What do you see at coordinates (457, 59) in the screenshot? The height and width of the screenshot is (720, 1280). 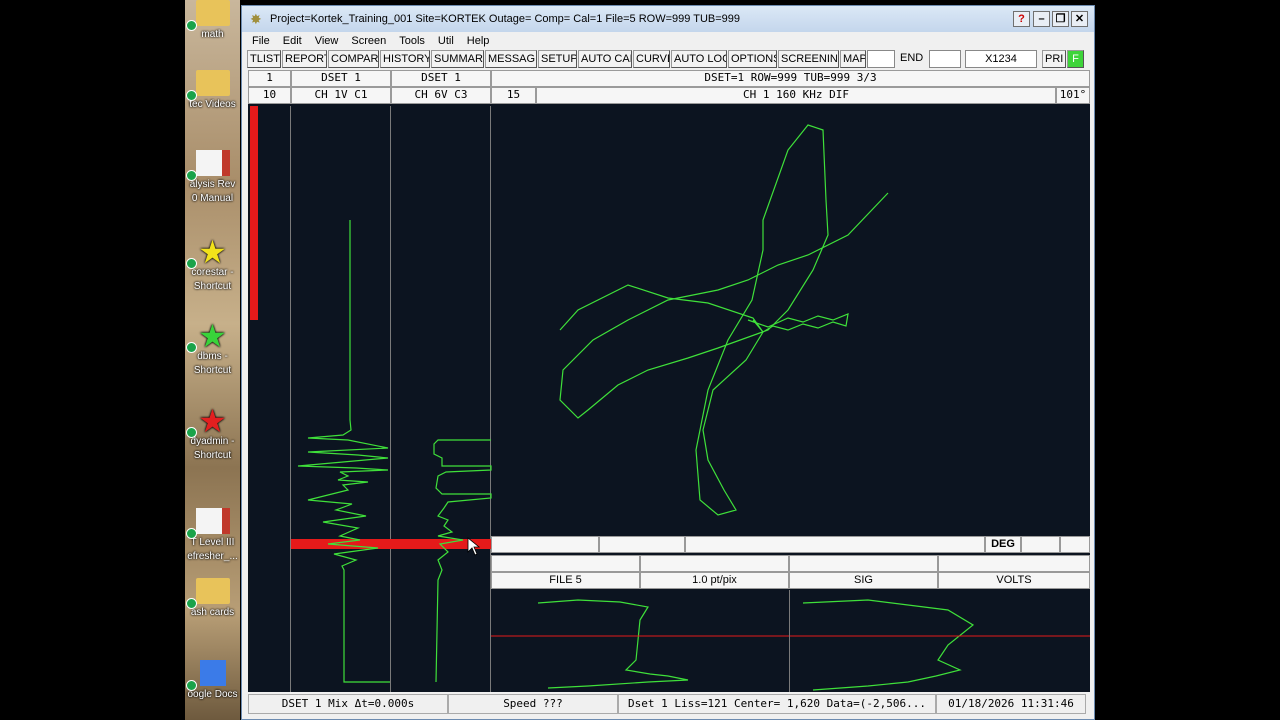 I see `summary-button: SUMMARY` at bounding box center [457, 59].